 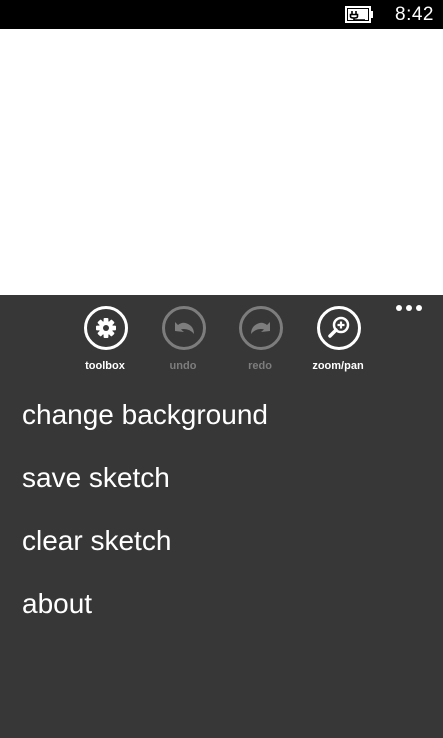 What do you see at coordinates (359, 14) in the screenshot?
I see `battery-charging-icon` at bounding box center [359, 14].